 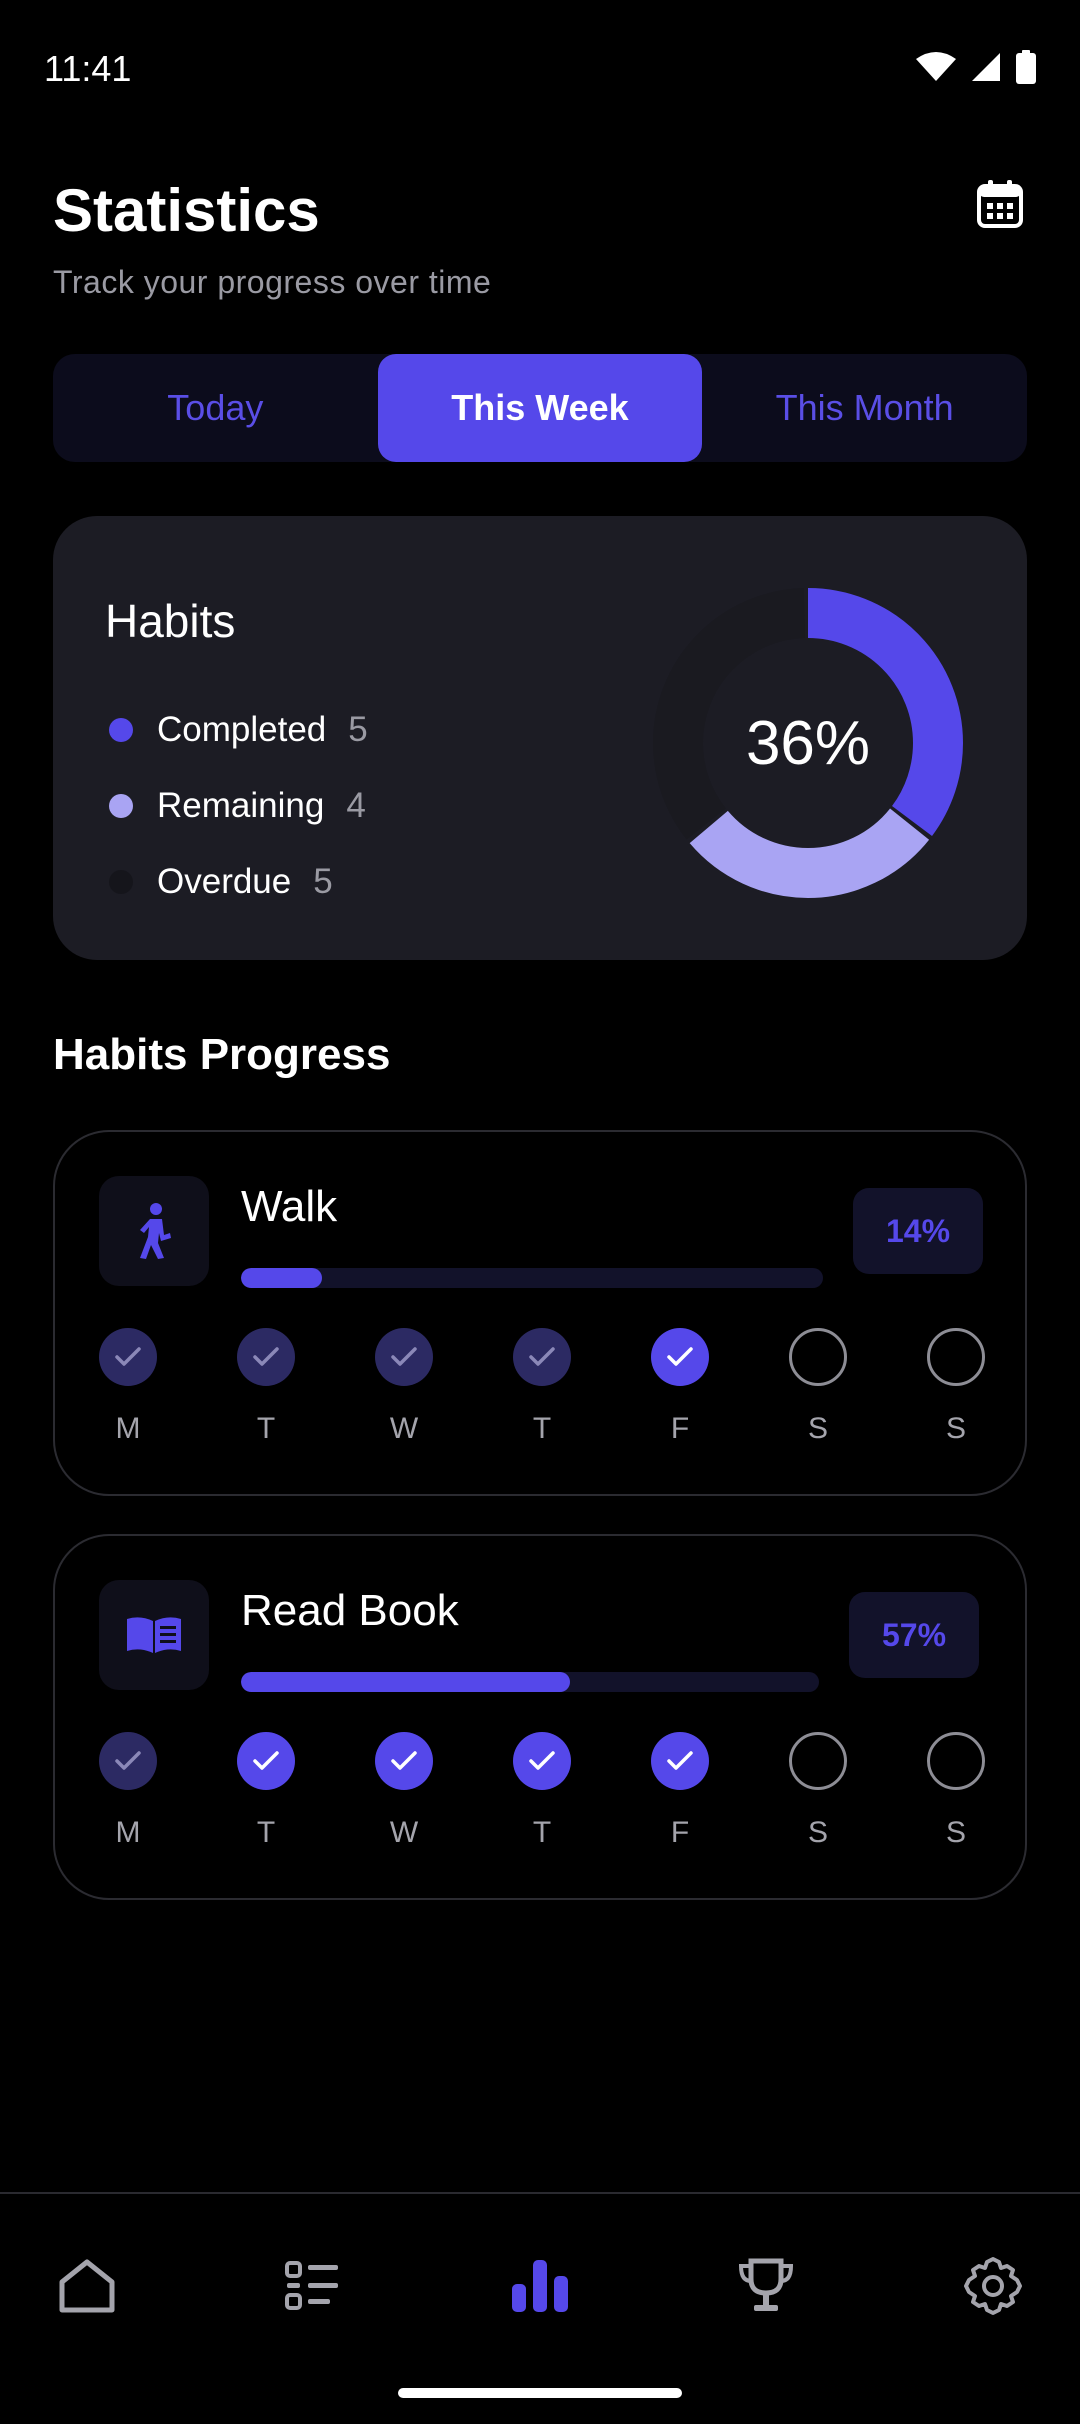 I want to click on gear-icon, so click(x=993, y=2286).